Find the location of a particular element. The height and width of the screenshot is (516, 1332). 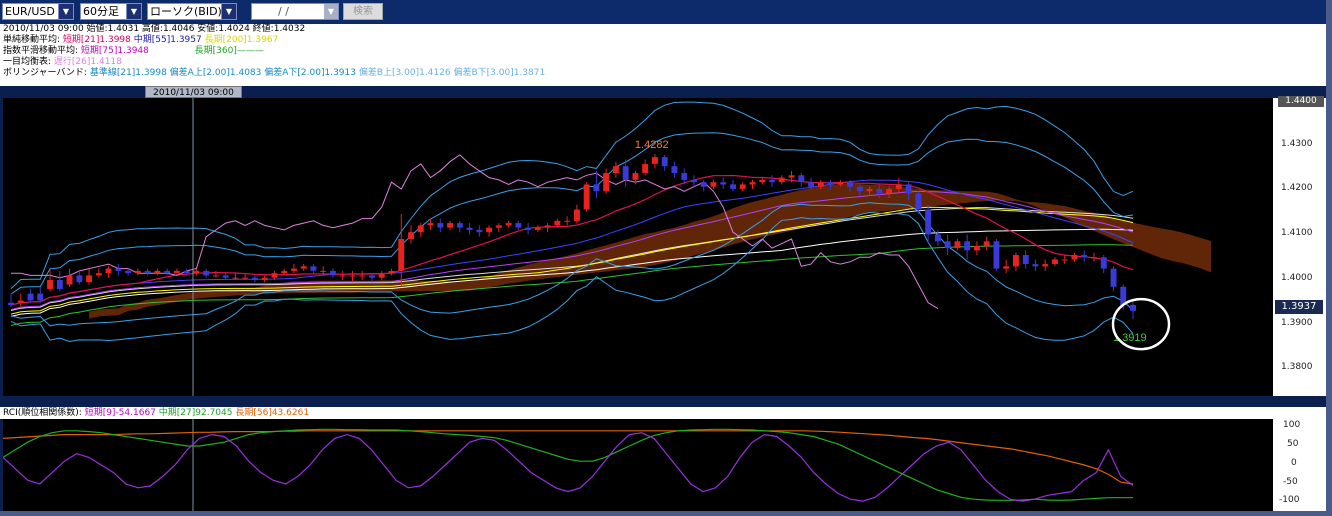

ichimoku-line: 一目均衡表: 遅行[26]1.4118 is located at coordinates (663, 62).